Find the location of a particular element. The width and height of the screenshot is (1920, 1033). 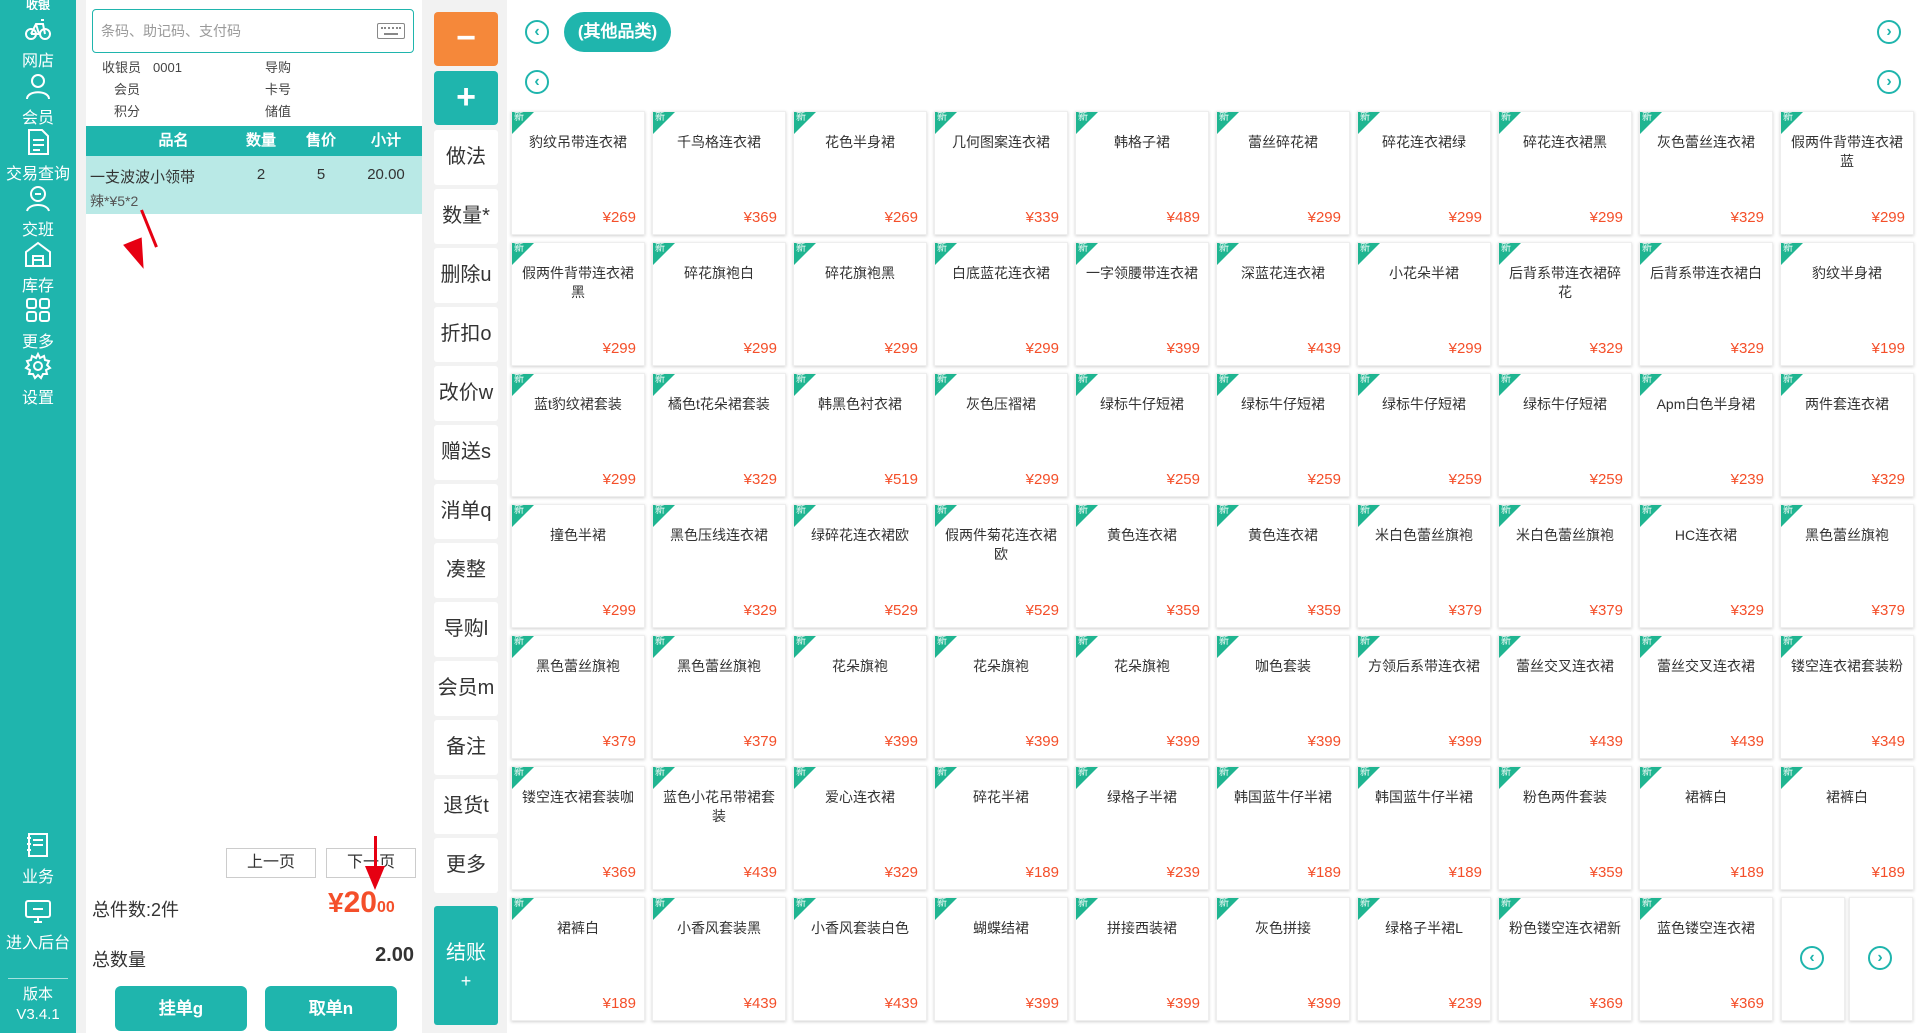

product-card: 新蓝色小花吊带裙套装 ¥439 is located at coordinates (719, 828).